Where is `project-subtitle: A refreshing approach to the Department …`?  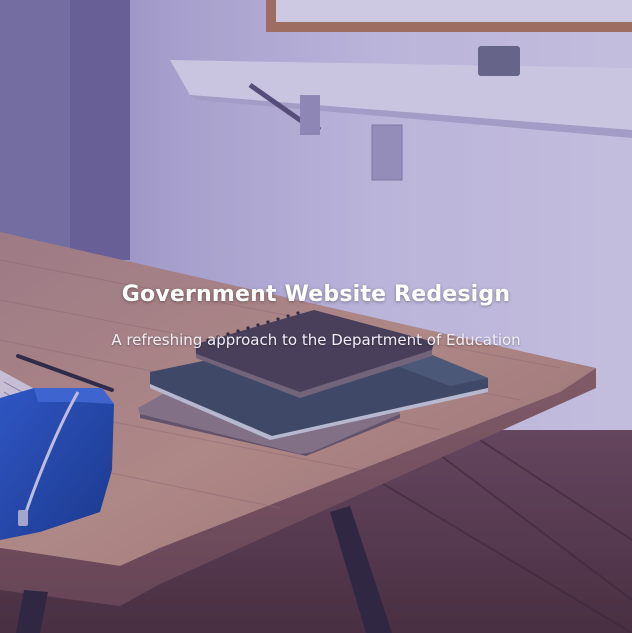
project-subtitle: A refreshing approach to the Department … is located at coordinates (316, 340).